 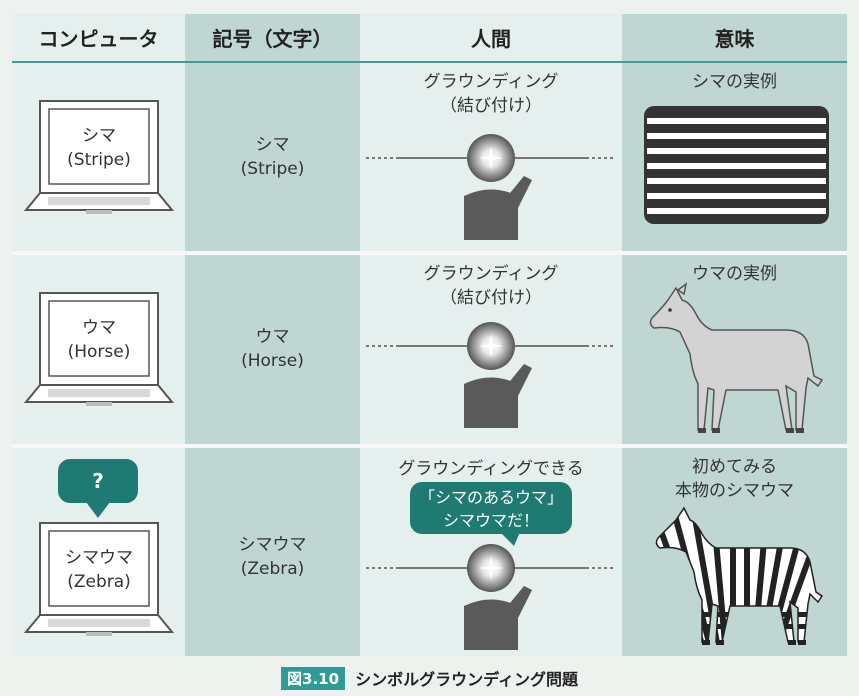 What do you see at coordinates (98, 39) in the screenshot?
I see `header-computer: コンピュータ` at bounding box center [98, 39].